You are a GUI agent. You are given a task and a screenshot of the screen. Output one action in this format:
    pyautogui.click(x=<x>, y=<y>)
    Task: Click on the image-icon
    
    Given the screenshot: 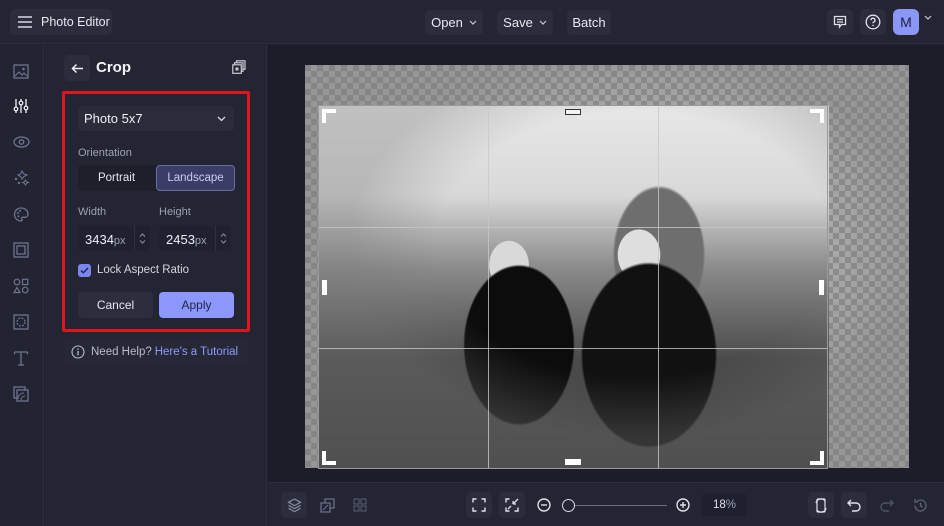 What is the action you would take?
    pyautogui.click(x=21, y=71)
    